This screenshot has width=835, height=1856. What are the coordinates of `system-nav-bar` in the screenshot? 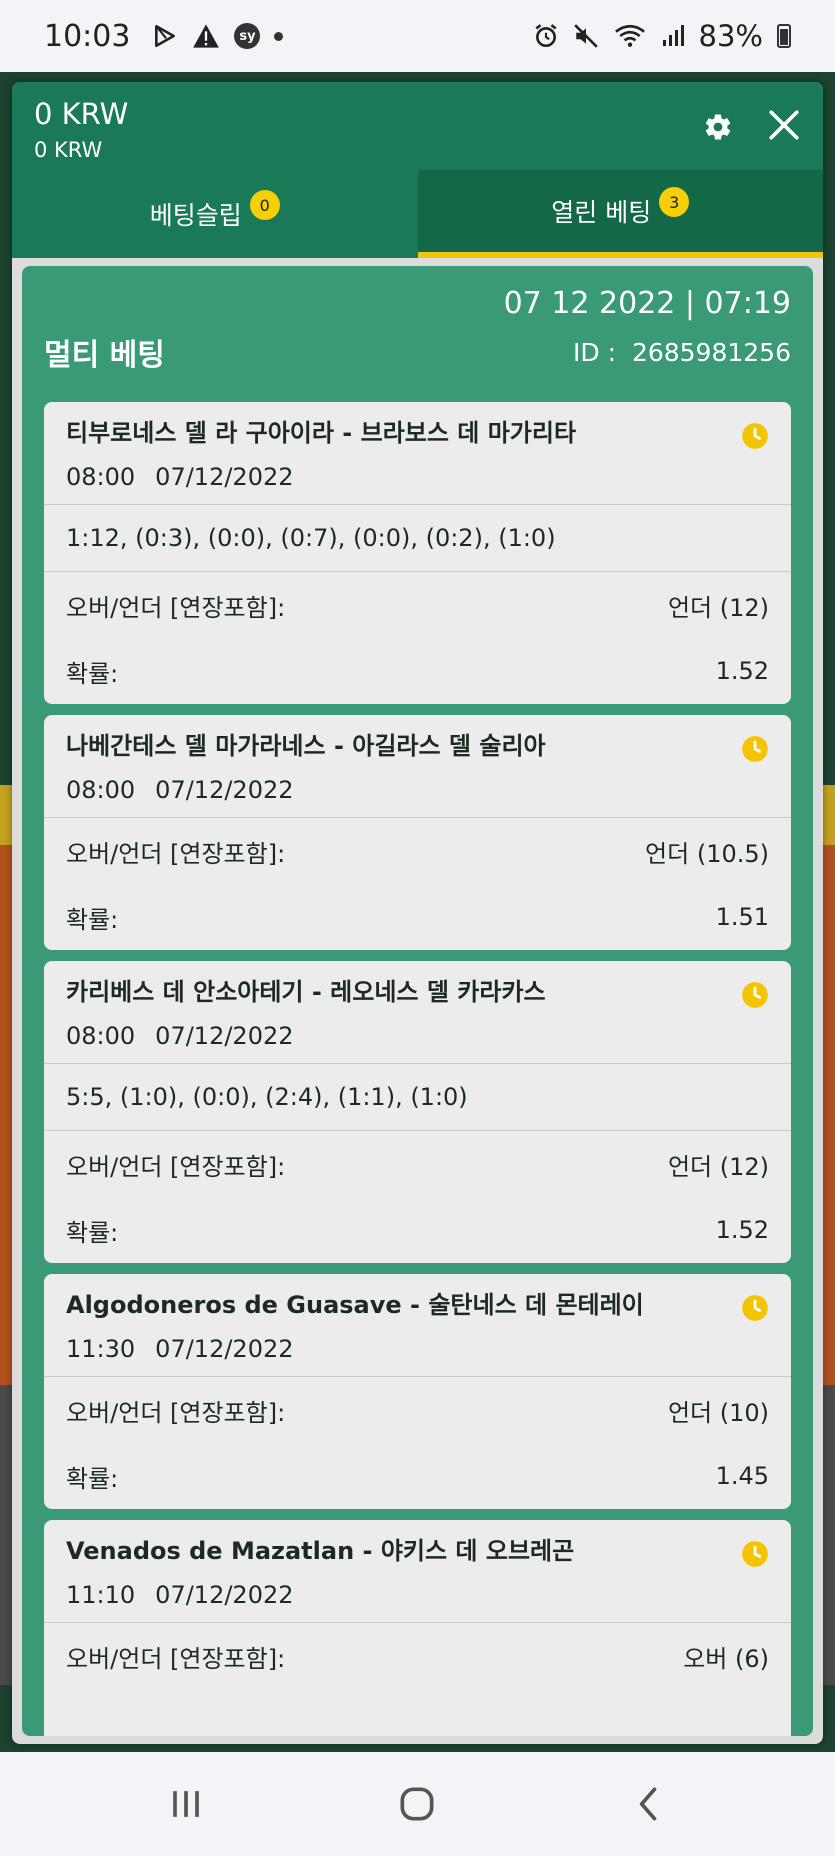 It's located at (417, 1804).